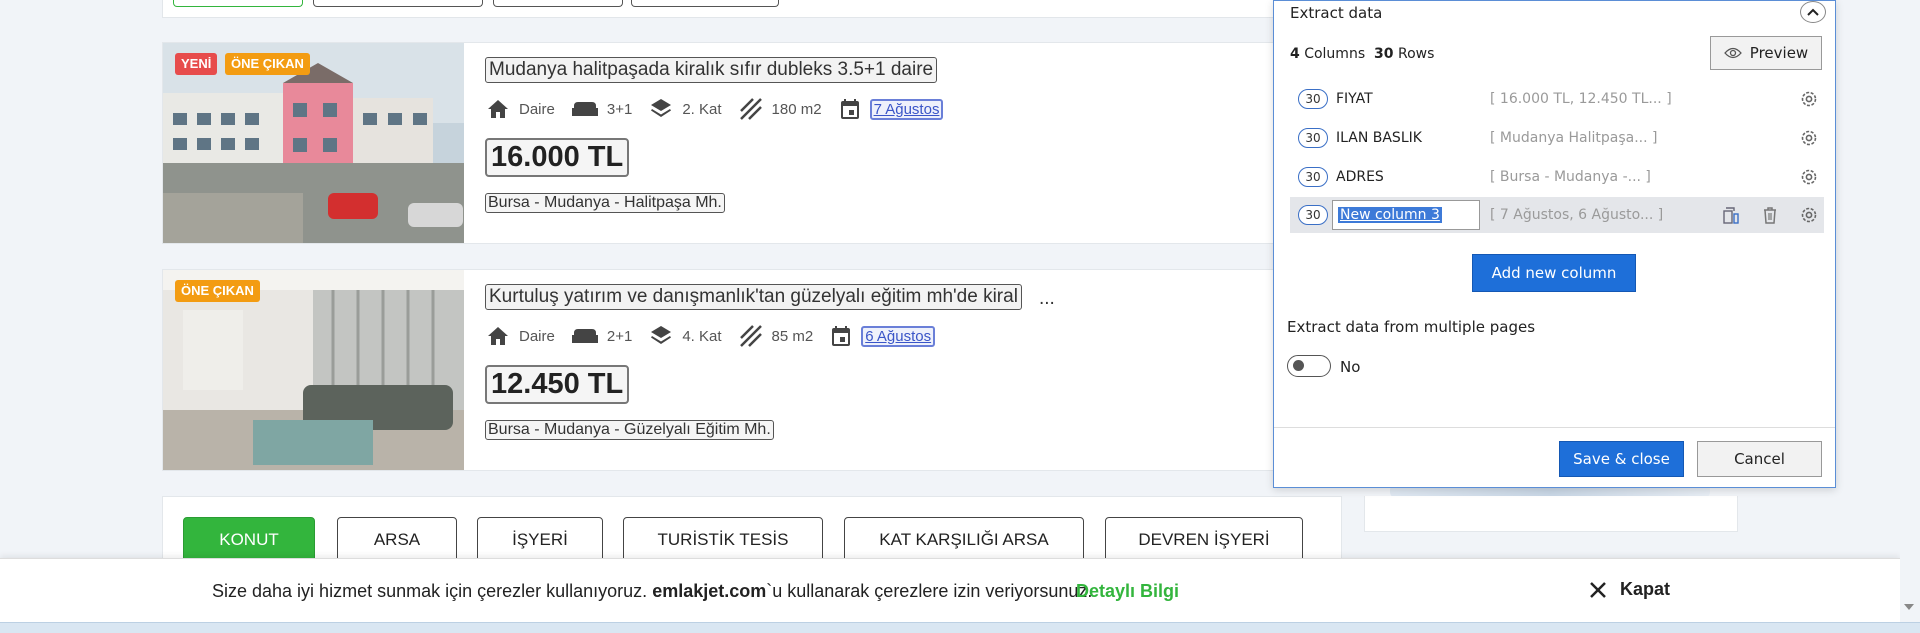 The image size is (1920, 633). Describe the element at coordinates (1336, 13) in the screenshot. I see `panel-title: Extract data` at that location.